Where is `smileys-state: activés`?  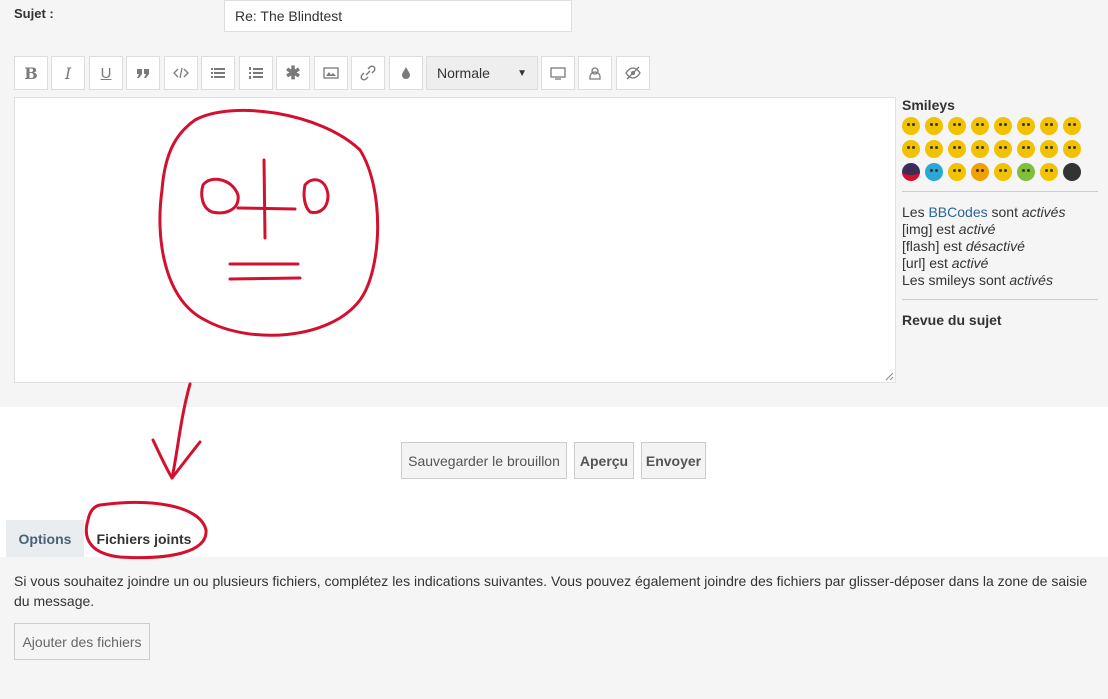 smileys-state: activés is located at coordinates (1031, 280).